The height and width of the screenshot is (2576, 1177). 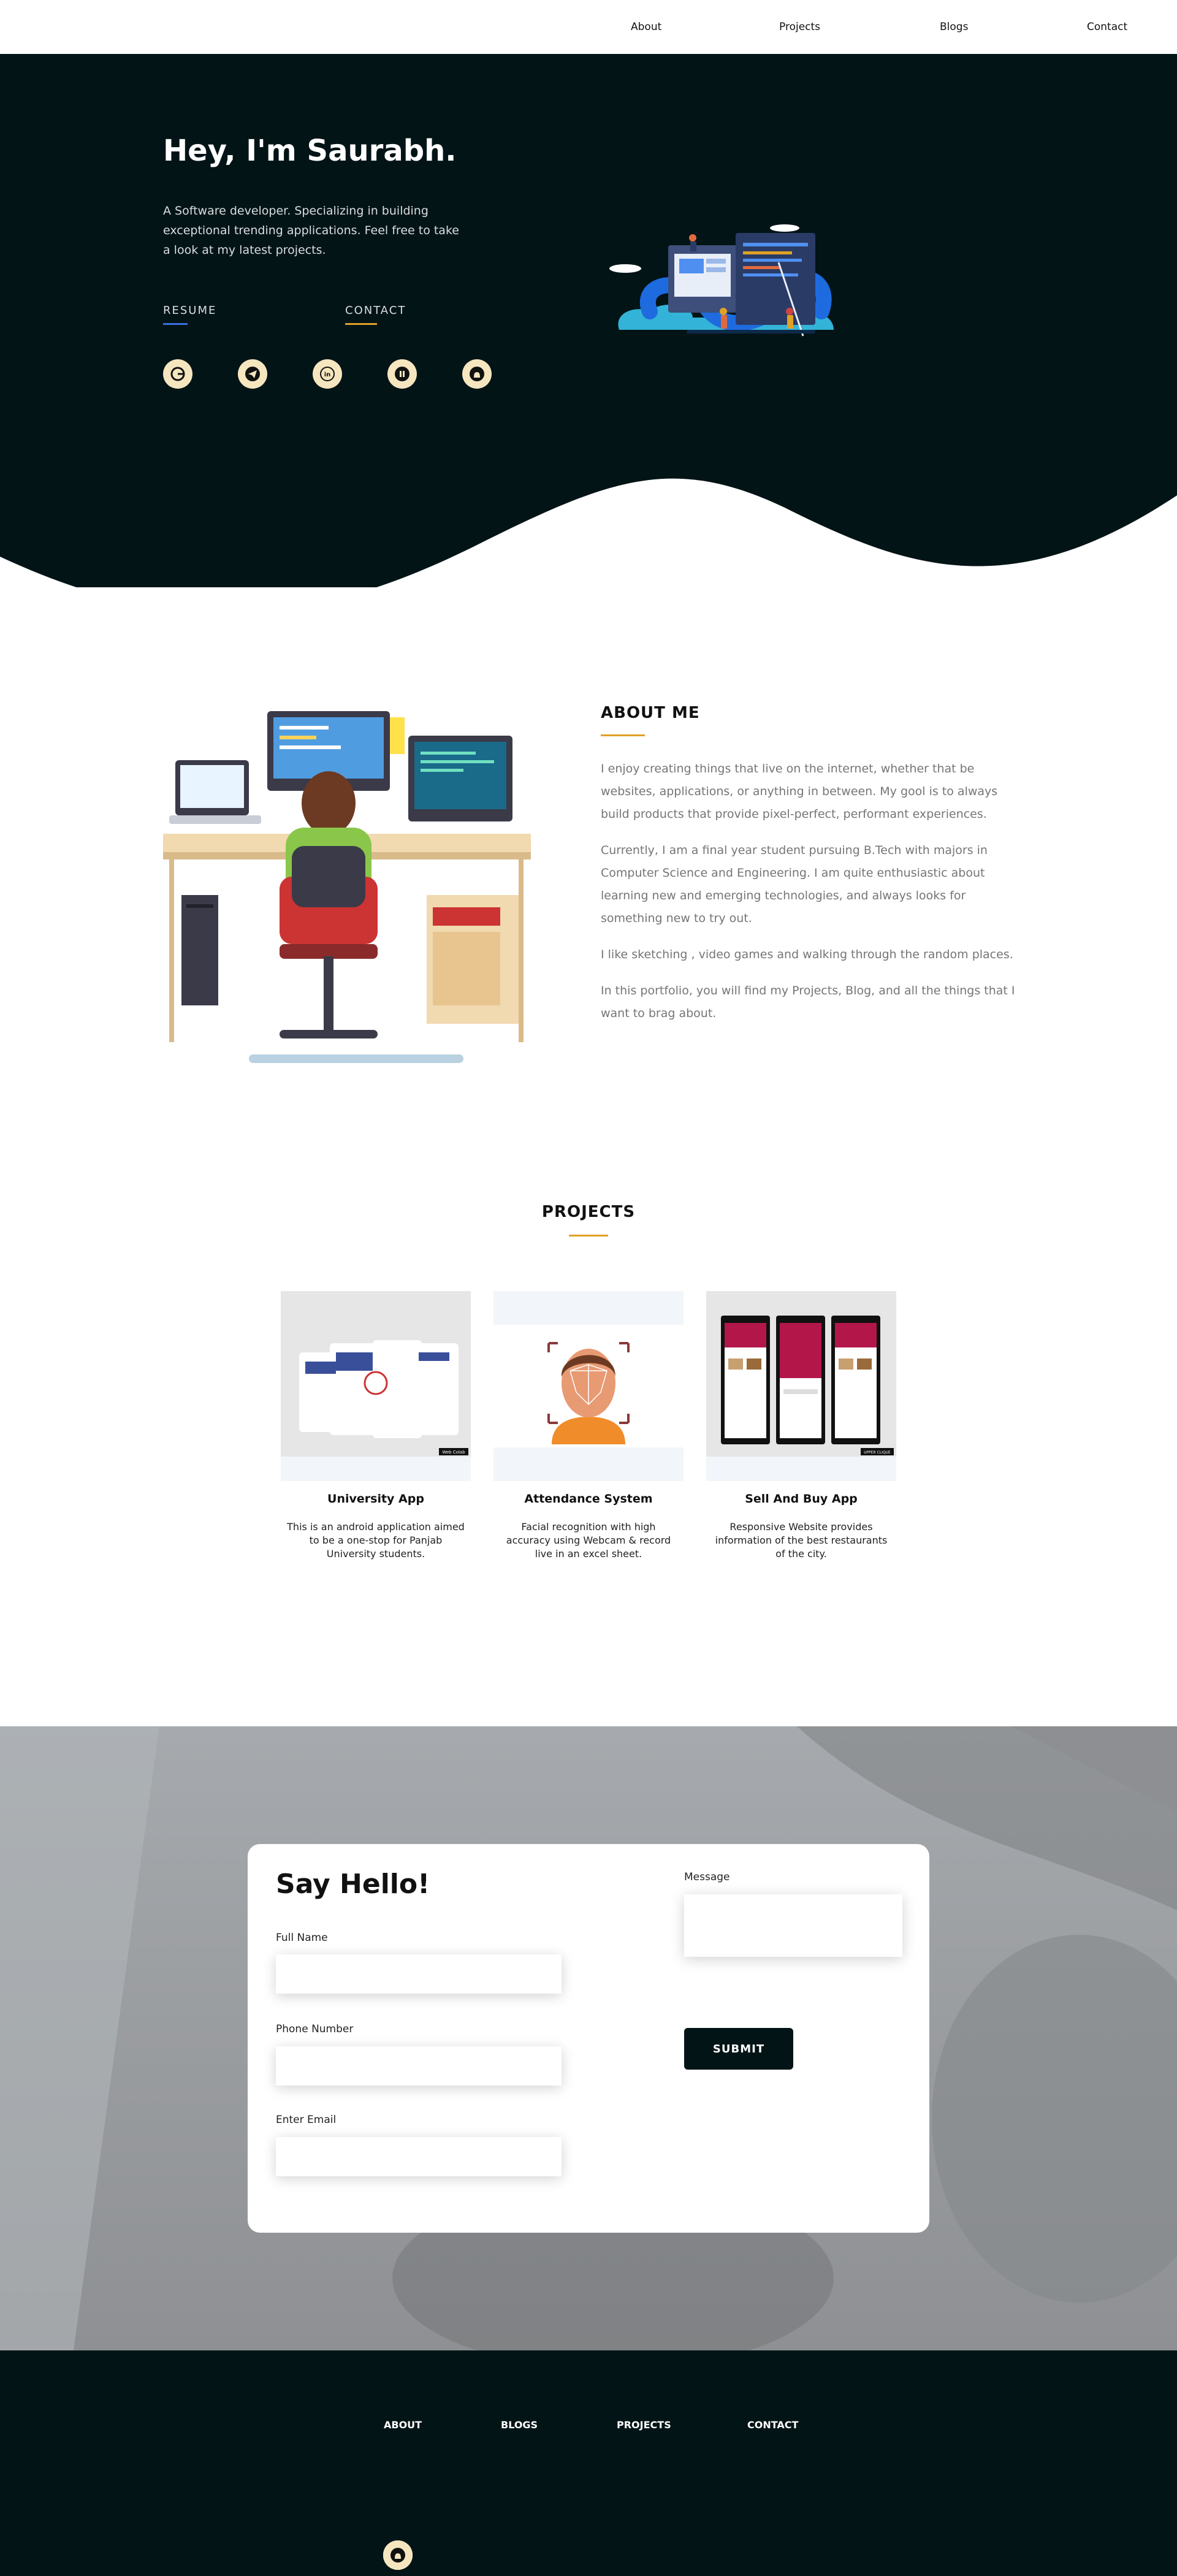 What do you see at coordinates (361, 324) in the screenshot?
I see `contact-underline` at bounding box center [361, 324].